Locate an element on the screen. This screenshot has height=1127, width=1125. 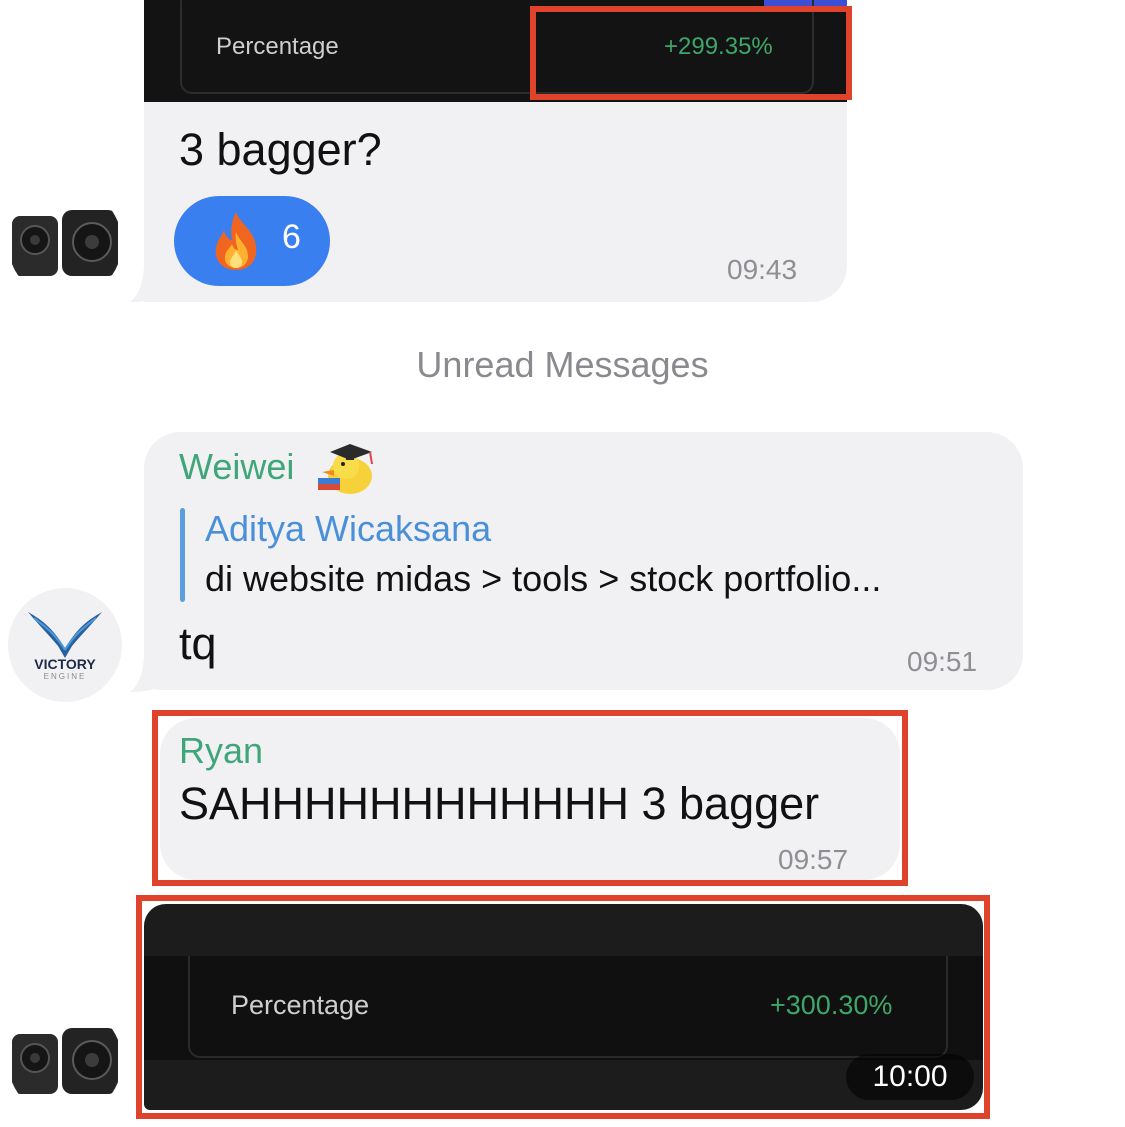
graduation-duck-icon is located at coordinates (345, 469).